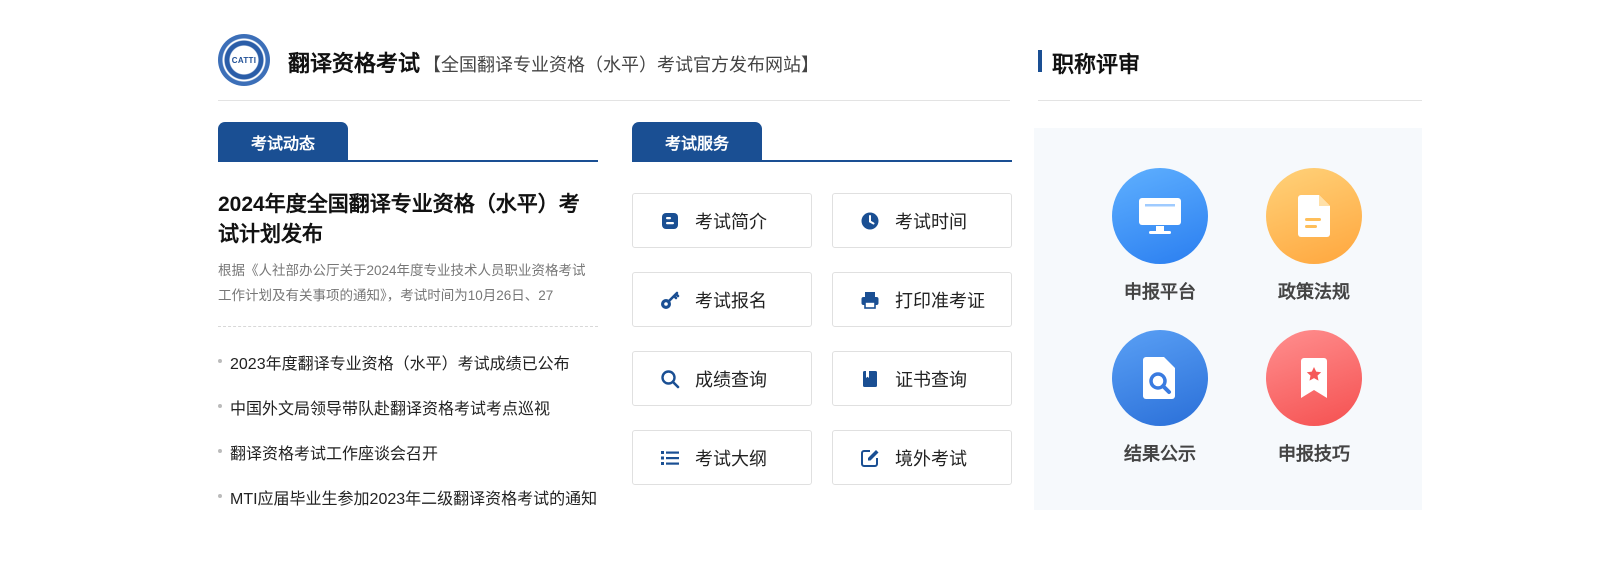  I want to click on list-item: MTI应届毕业生参加2023年二级翻译资格考试的通知, so click(413, 507).